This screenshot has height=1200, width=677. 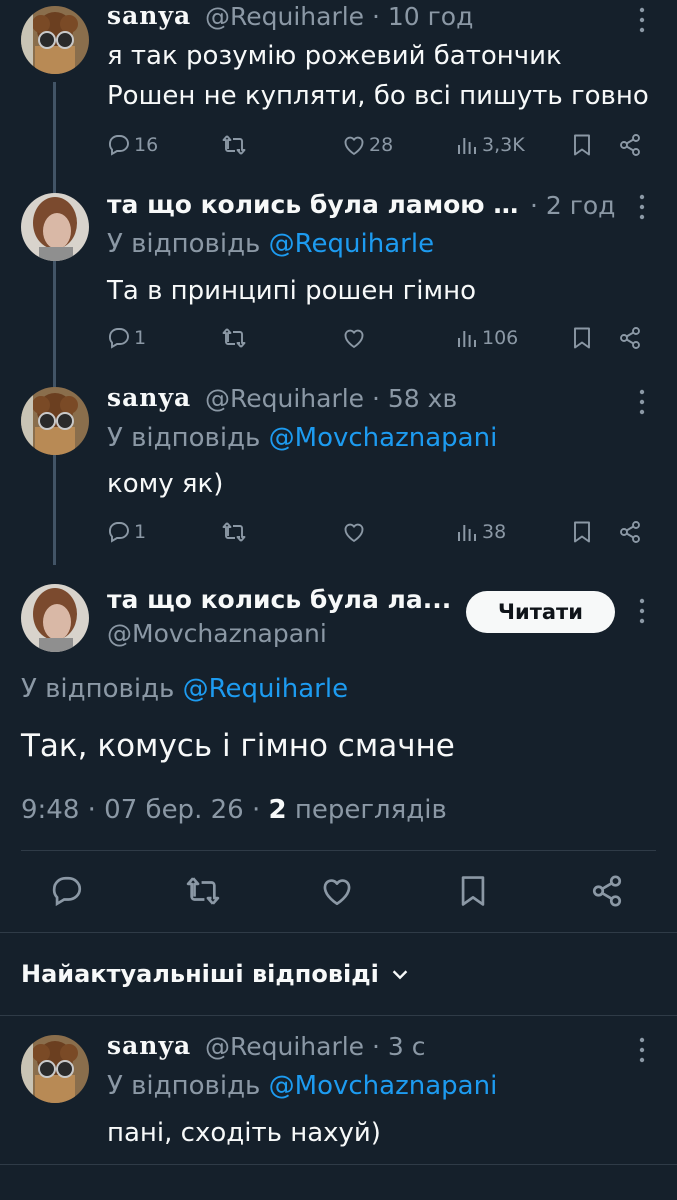 What do you see at coordinates (165, 484) in the screenshot?
I see `tweet-text: кому як)` at bounding box center [165, 484].